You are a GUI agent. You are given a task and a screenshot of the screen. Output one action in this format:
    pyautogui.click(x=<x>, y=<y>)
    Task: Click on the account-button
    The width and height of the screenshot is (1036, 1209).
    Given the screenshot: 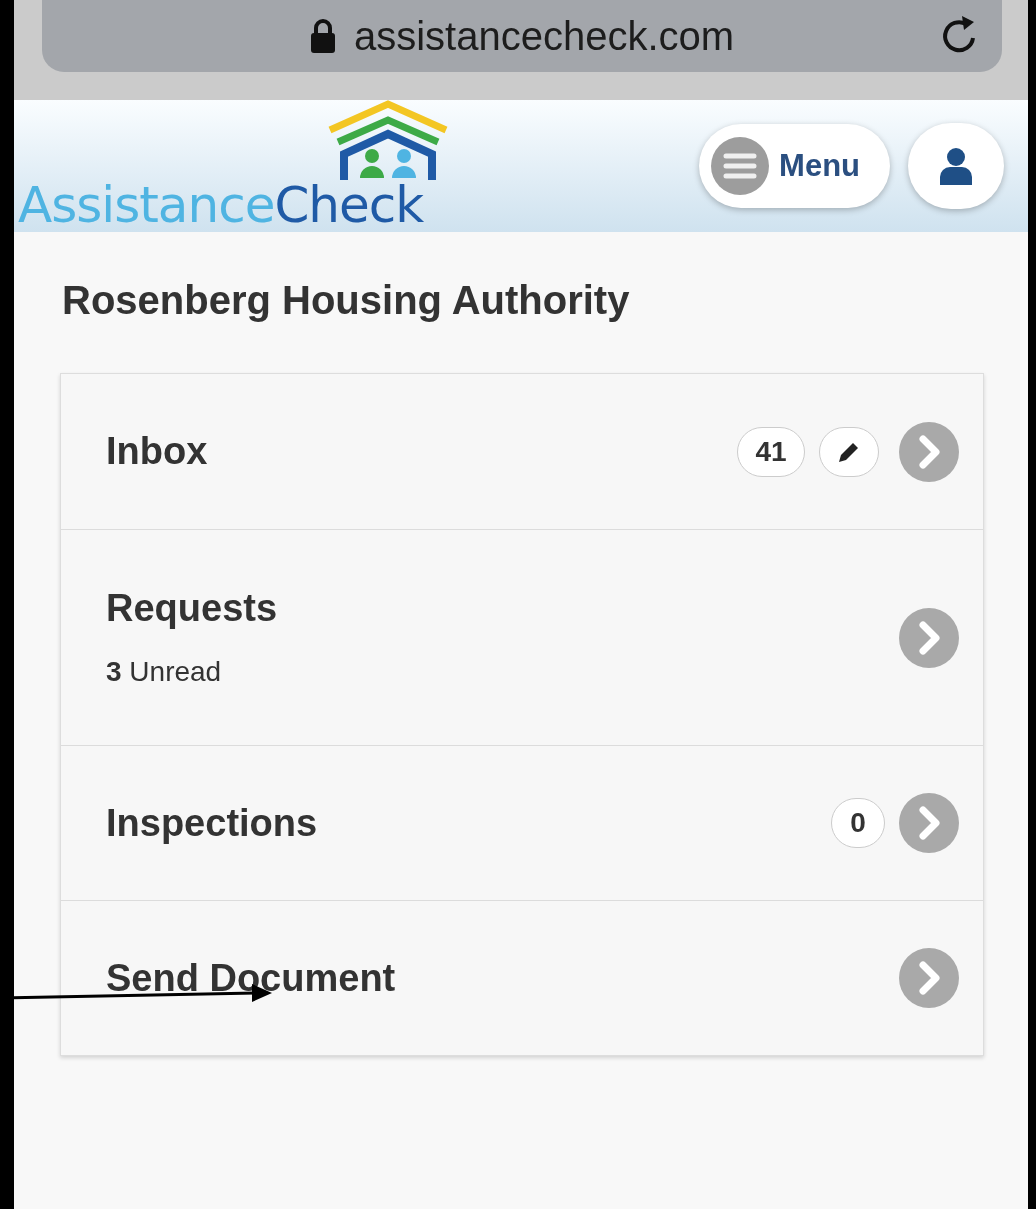 What is the action you would take?
    pyautogui.click(x=956, y=166)
    